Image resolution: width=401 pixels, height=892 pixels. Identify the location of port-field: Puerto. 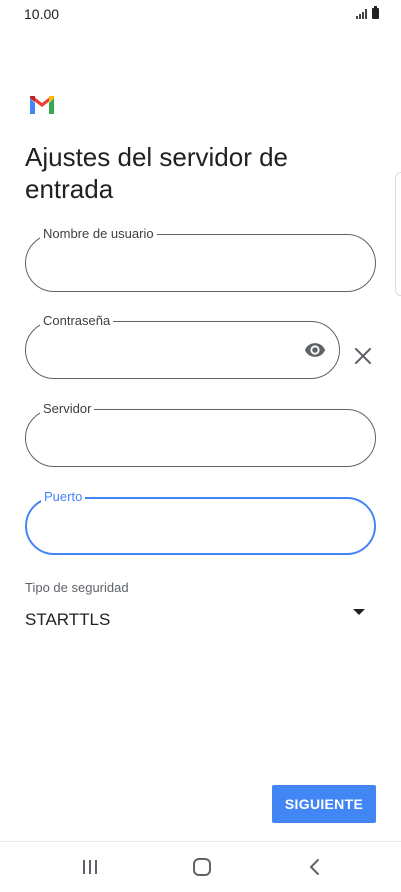
(200, 522).